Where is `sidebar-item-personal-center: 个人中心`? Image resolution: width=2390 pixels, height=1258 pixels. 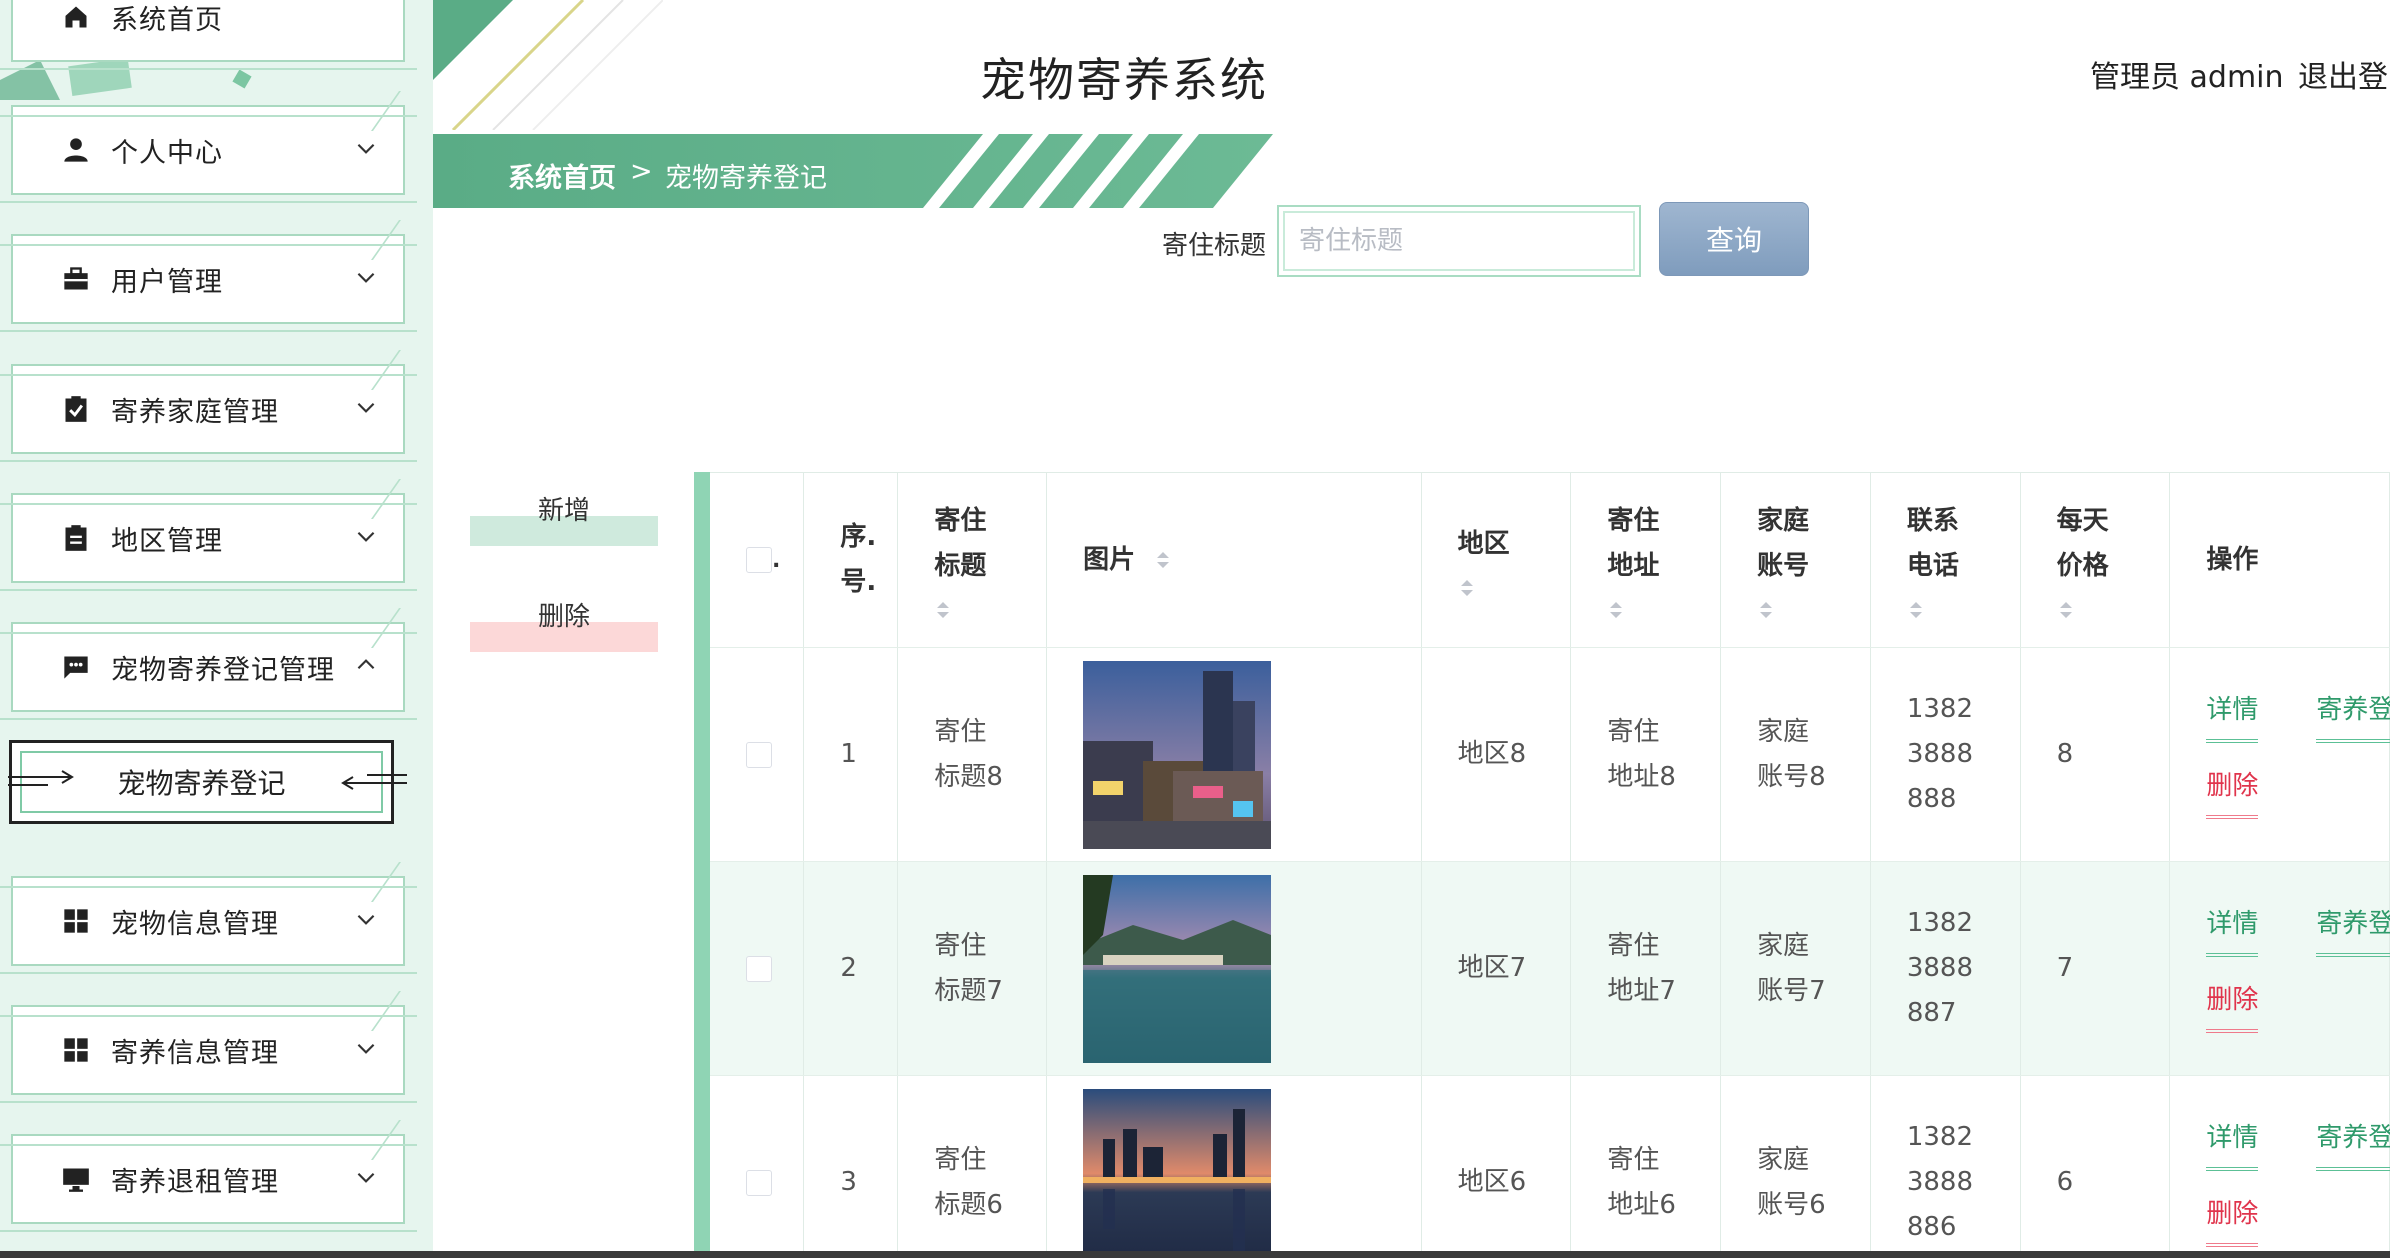
sidebar-item-personal-center: 个人中心 is located at coordinates (208, 154).